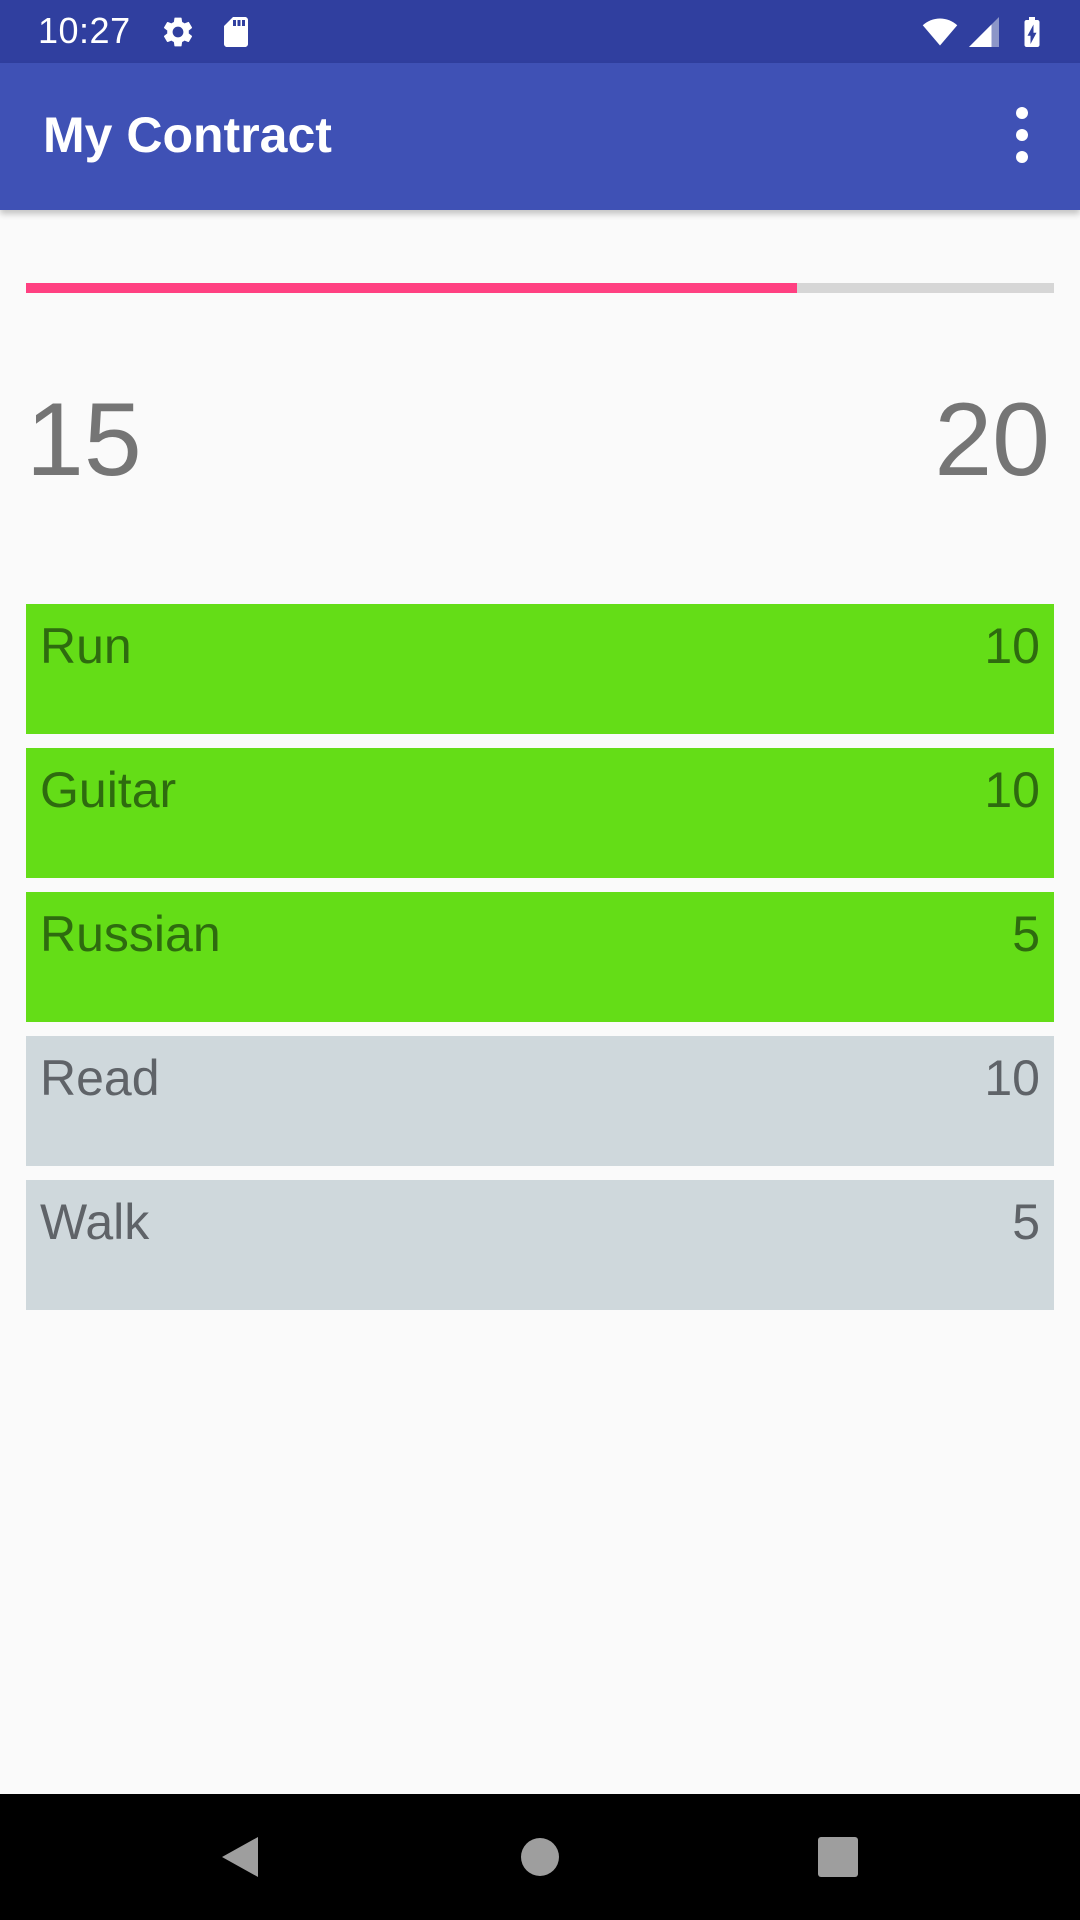  Describe the element at coordinates (992, 440) in the screenshot. I see `target-points: 20` at that location.